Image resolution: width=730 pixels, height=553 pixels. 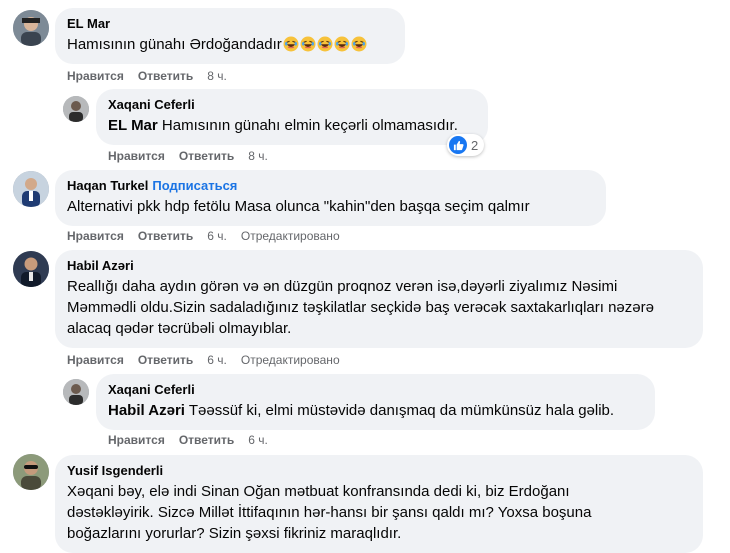 What do you see at coordinates (146, 410) in the screenshot?
I see `mention-link: Habil Azəri` at bounding box center [146, 410].